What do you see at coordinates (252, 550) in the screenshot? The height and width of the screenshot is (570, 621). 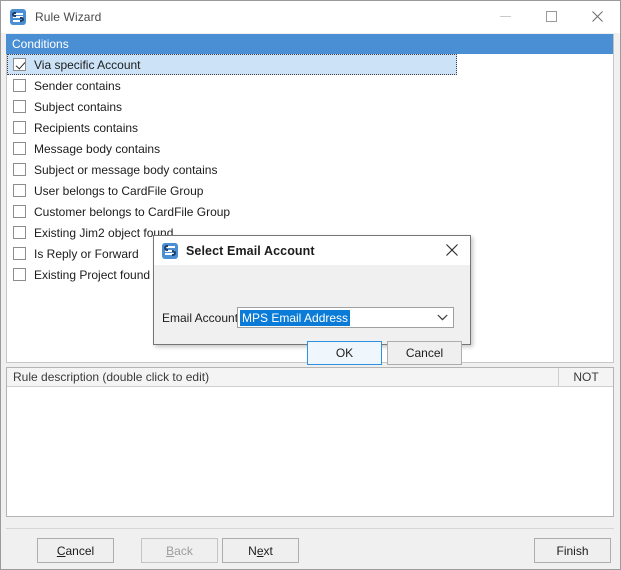 I see `next-pre: N` at bounding box center [252, 550].